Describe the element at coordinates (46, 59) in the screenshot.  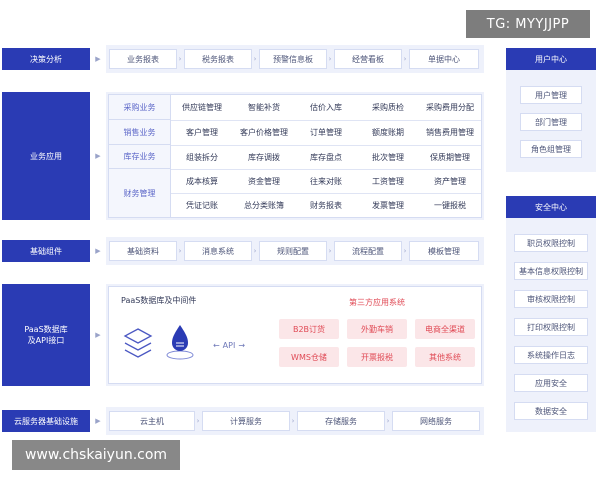
I see `decision-analysis-label: 决策分析` at that location.